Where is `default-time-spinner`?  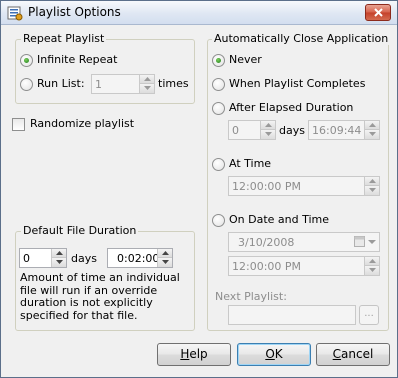 default-time-spinner is located at coordinates (164, 258).